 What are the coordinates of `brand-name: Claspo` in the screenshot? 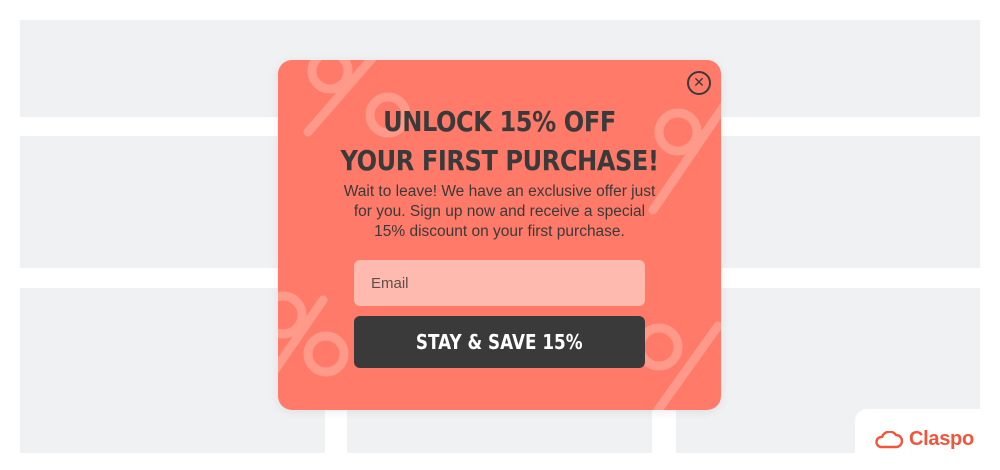 It's located at (941, 439).